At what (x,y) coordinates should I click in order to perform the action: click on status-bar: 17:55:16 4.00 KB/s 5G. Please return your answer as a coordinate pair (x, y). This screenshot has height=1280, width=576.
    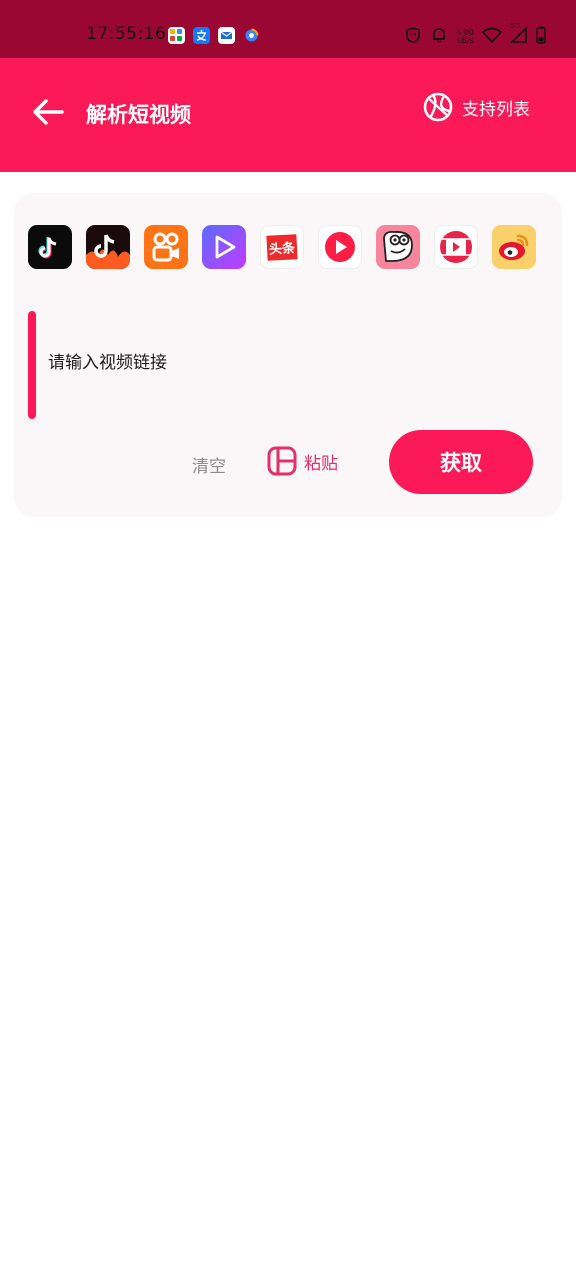
    Looking at the image, I should click on (288, 29).